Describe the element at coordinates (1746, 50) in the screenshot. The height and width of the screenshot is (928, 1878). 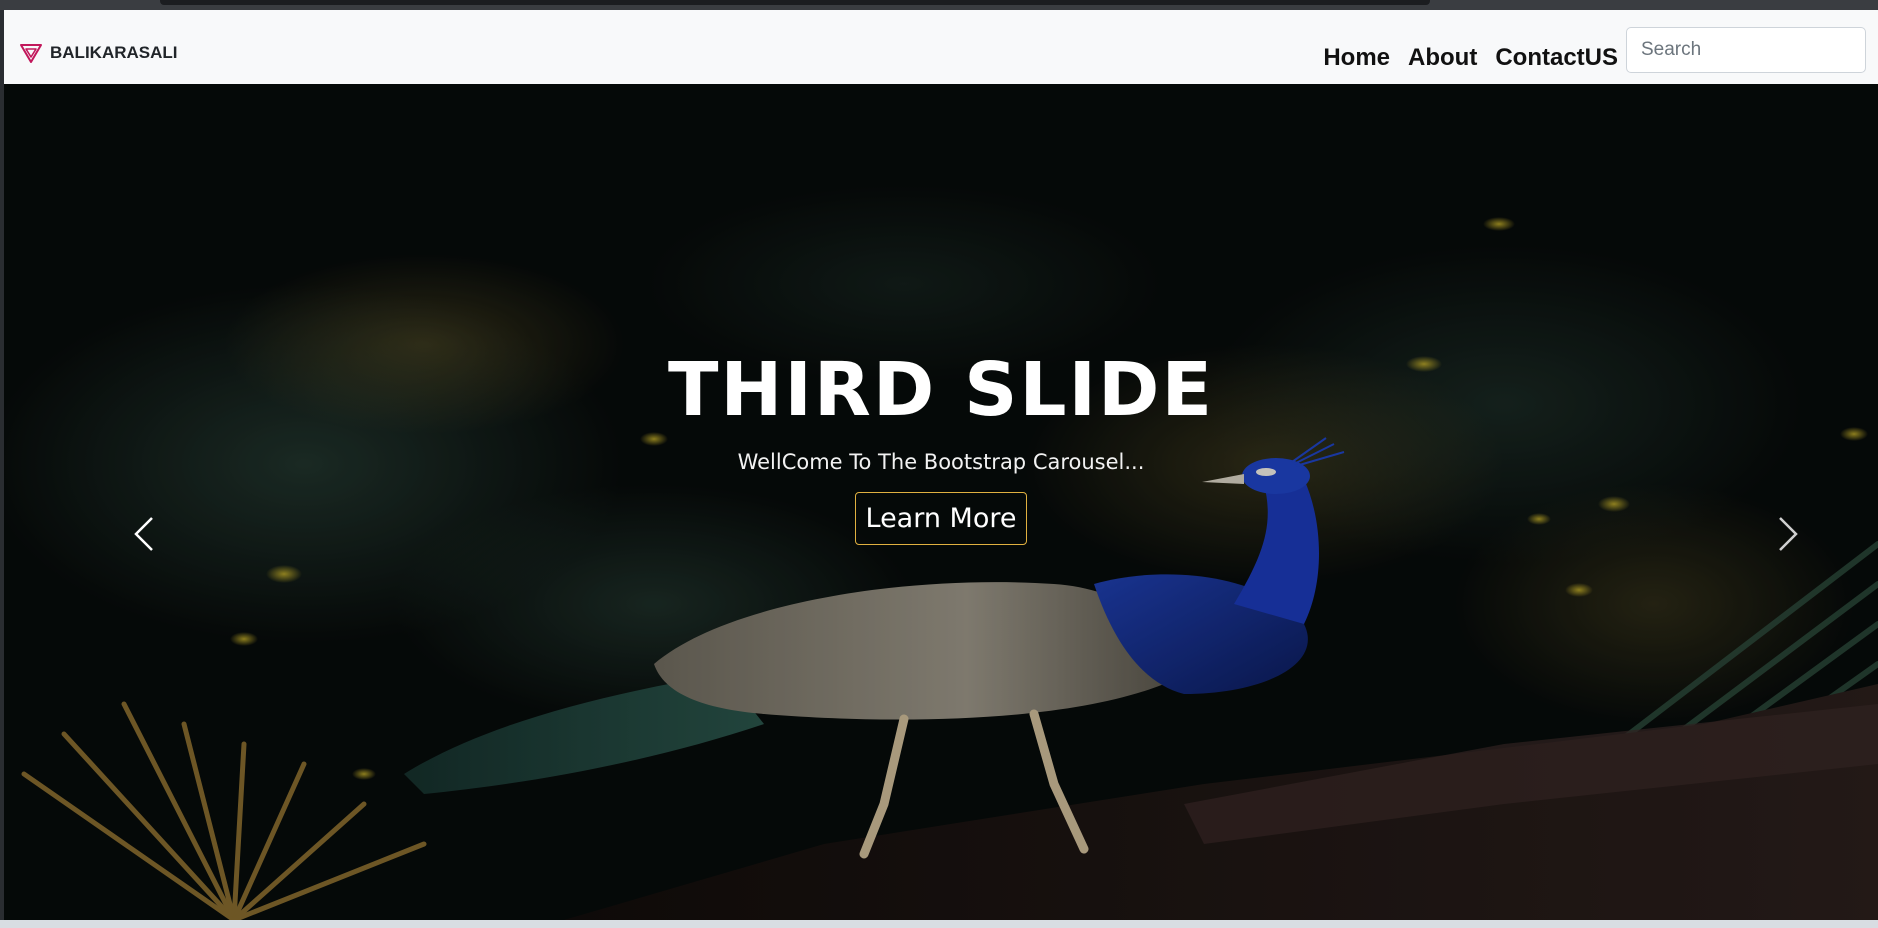
I see `search-input` at that location.